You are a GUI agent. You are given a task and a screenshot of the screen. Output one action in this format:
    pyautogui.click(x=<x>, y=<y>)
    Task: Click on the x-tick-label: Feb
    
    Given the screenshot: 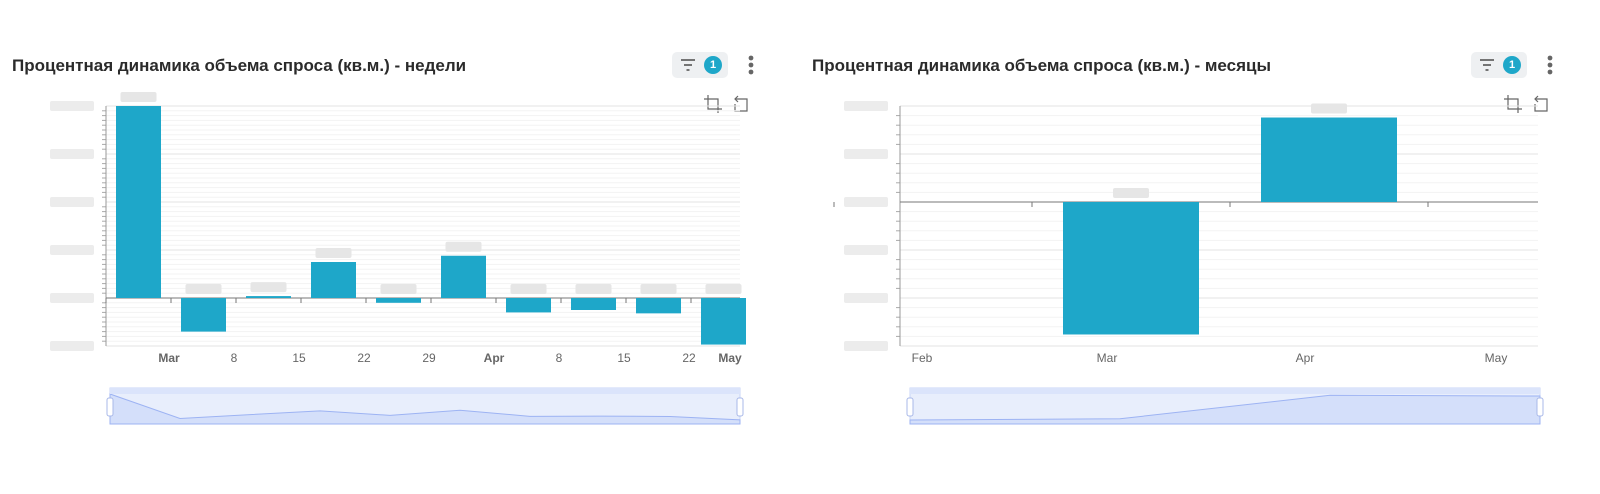 What is the action you would take?
    pyautogui.click(x=922, y=358)
    